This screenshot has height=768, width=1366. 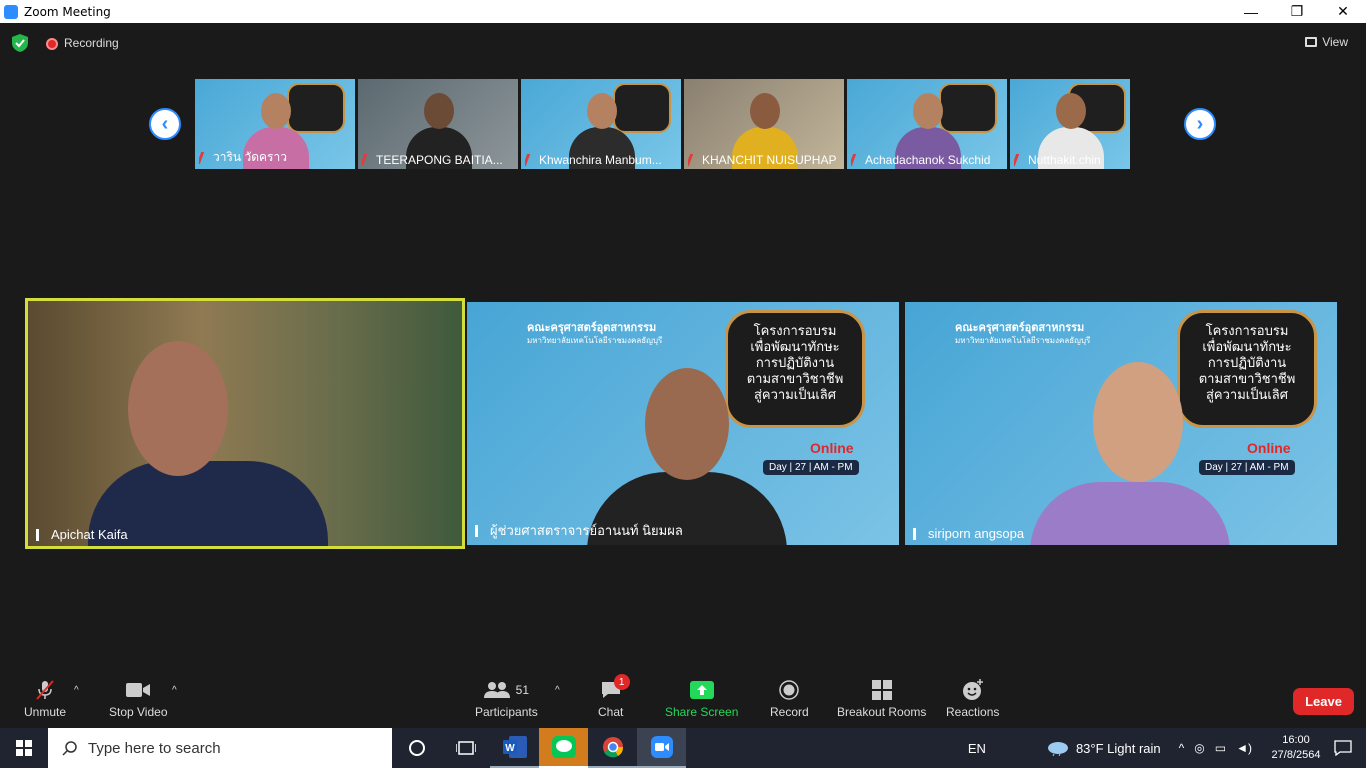 I want to click on line-app-button, so click(x=563, y=748).